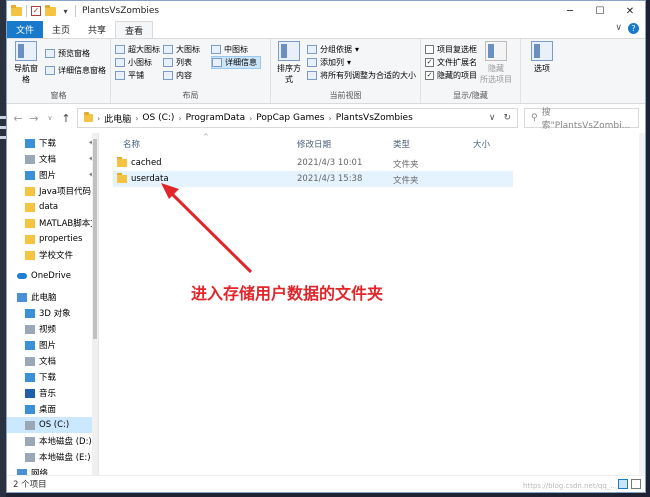 This screenshot has width=650, height=497. I want to click on group-label: 显示/隐藏, so click(470, 95).